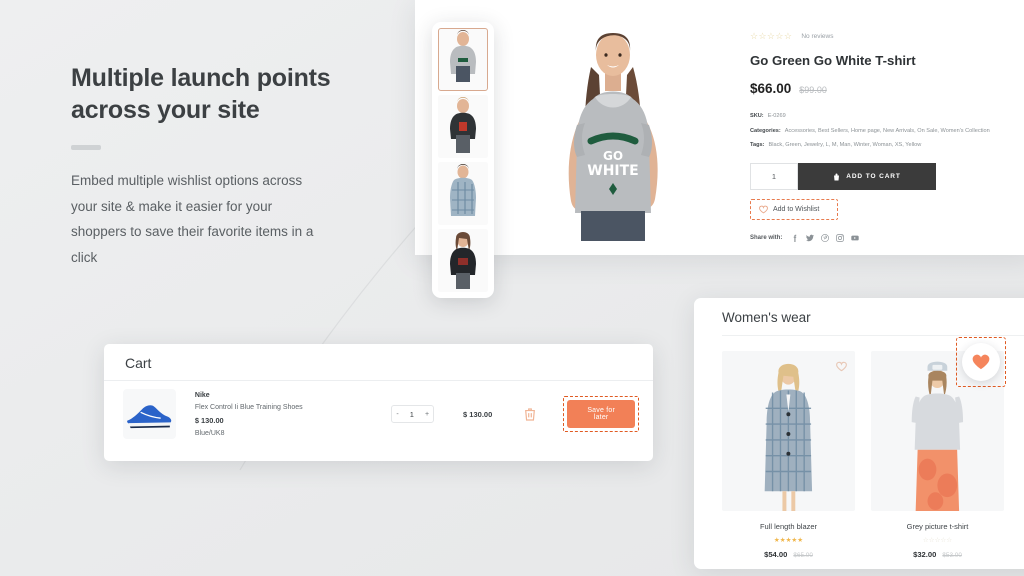 The image size is (1024, 576). Describe the element at coordinates (463, 160) in the screenshot. I see `product-thumbnail-rail` at that location.